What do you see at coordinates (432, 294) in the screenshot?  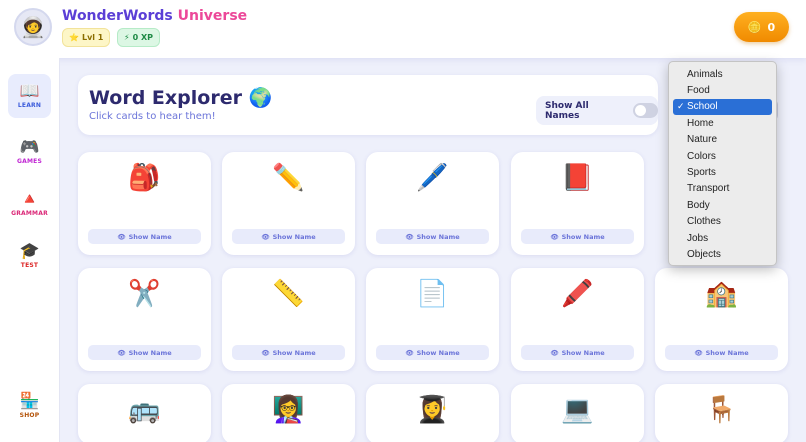 I see `paper-icon: 📄` at bounding box center [432, 294].